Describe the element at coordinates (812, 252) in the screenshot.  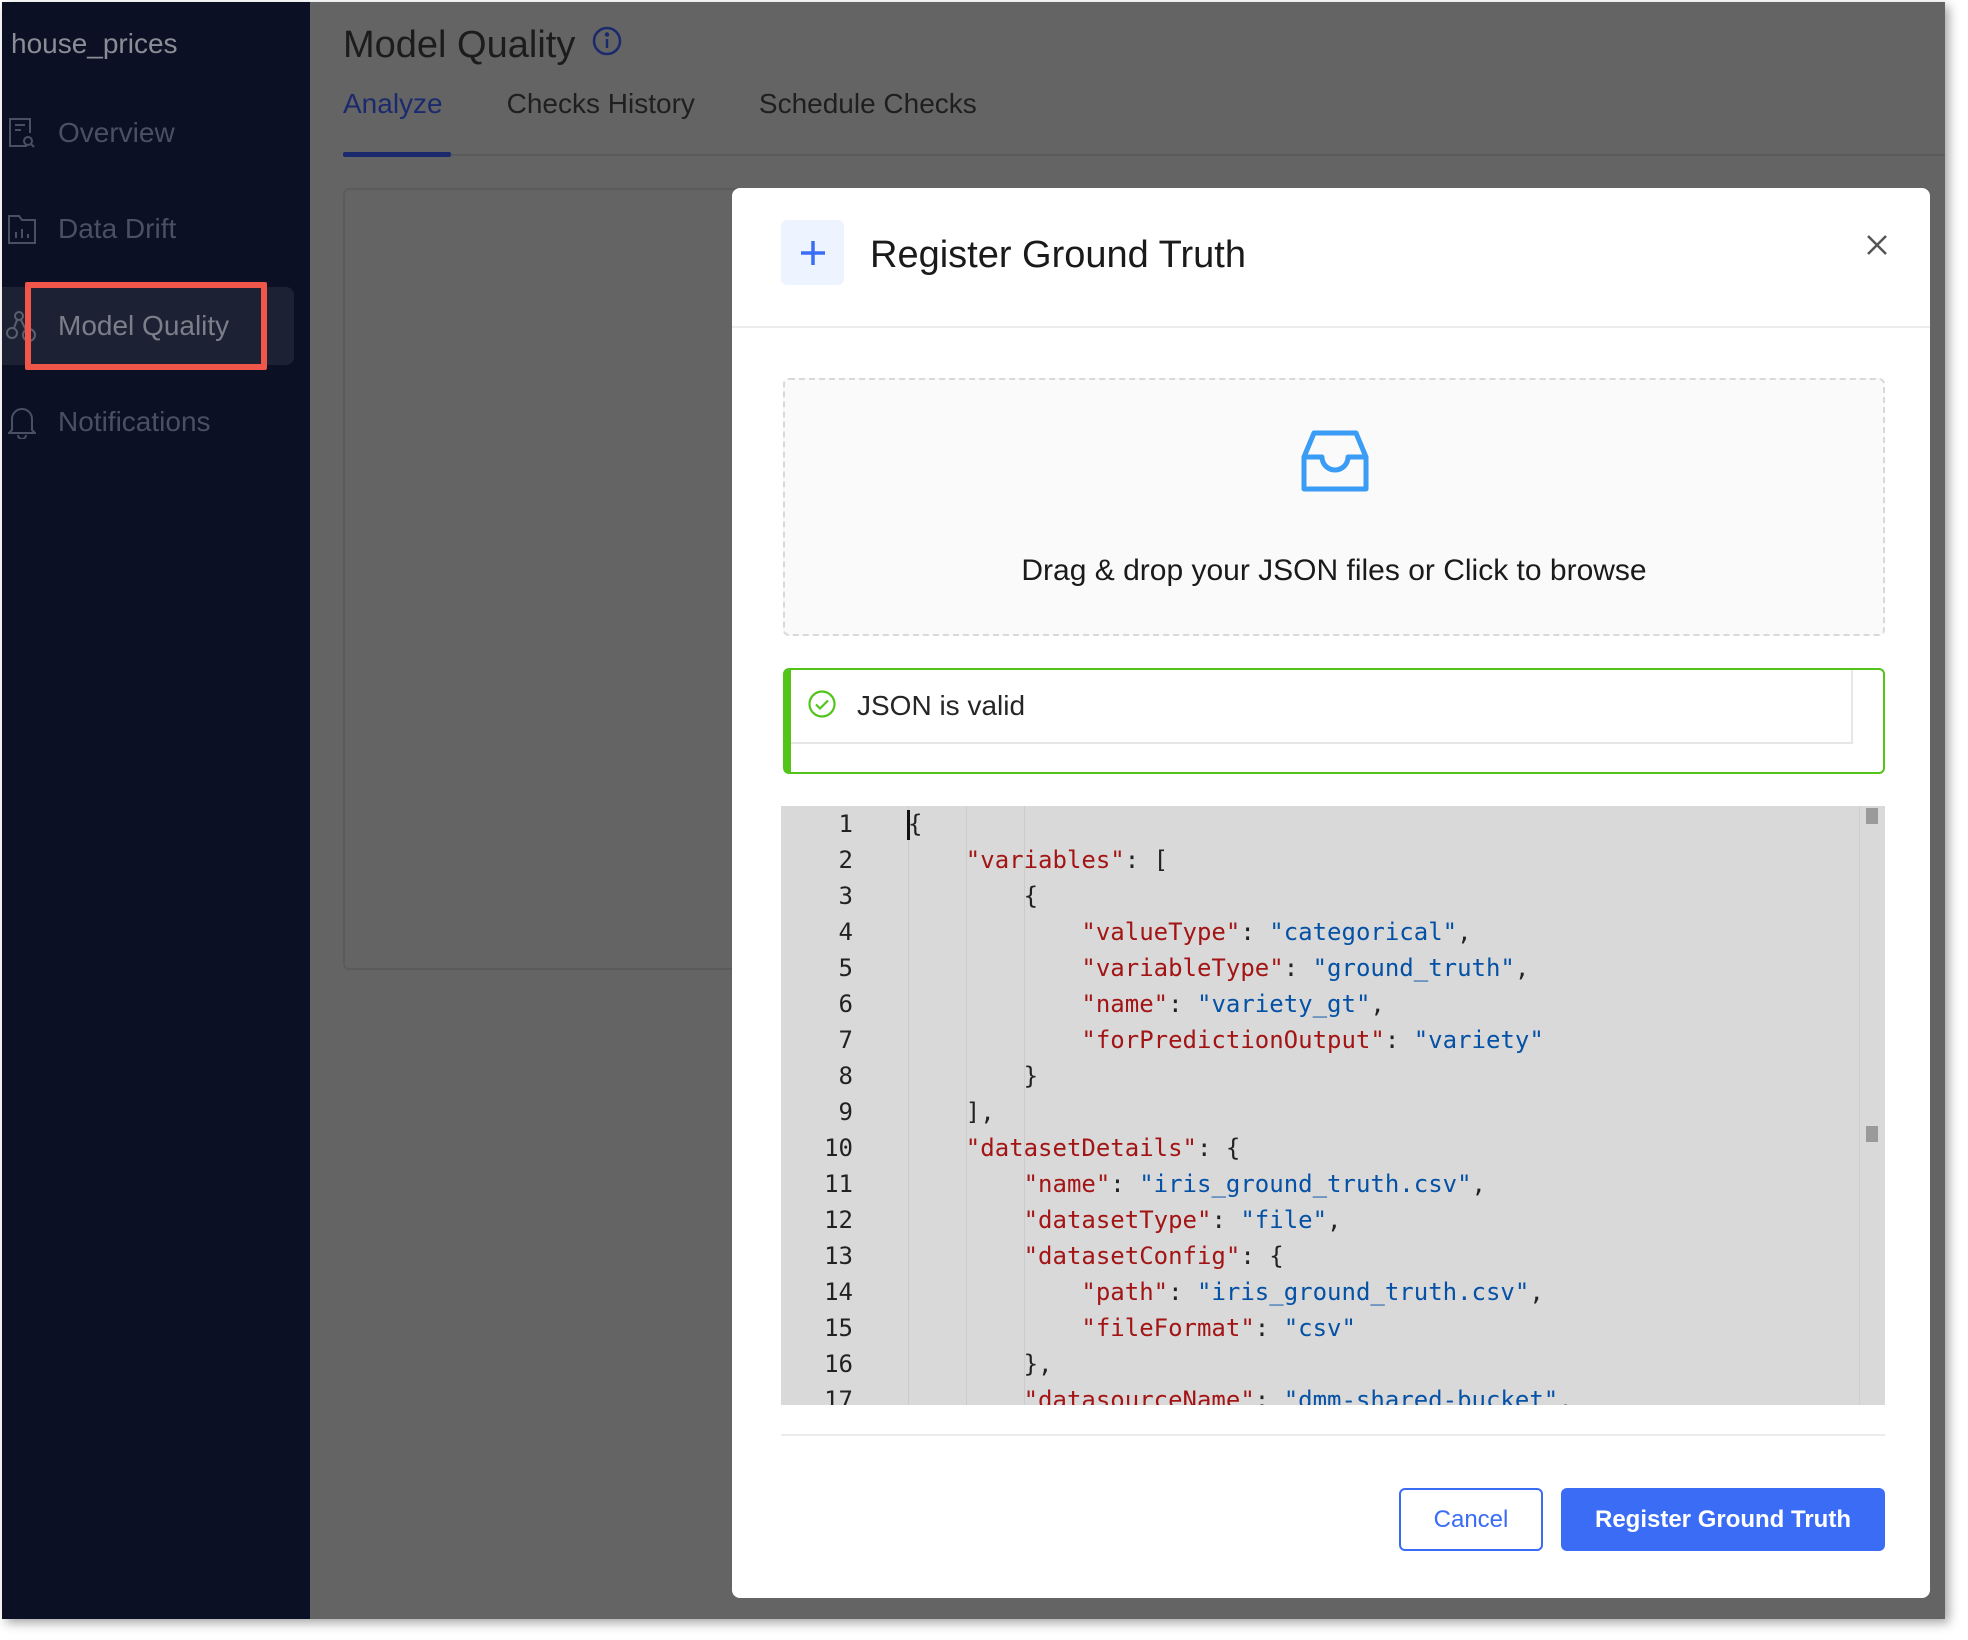
I see `plus-icon` at that location.